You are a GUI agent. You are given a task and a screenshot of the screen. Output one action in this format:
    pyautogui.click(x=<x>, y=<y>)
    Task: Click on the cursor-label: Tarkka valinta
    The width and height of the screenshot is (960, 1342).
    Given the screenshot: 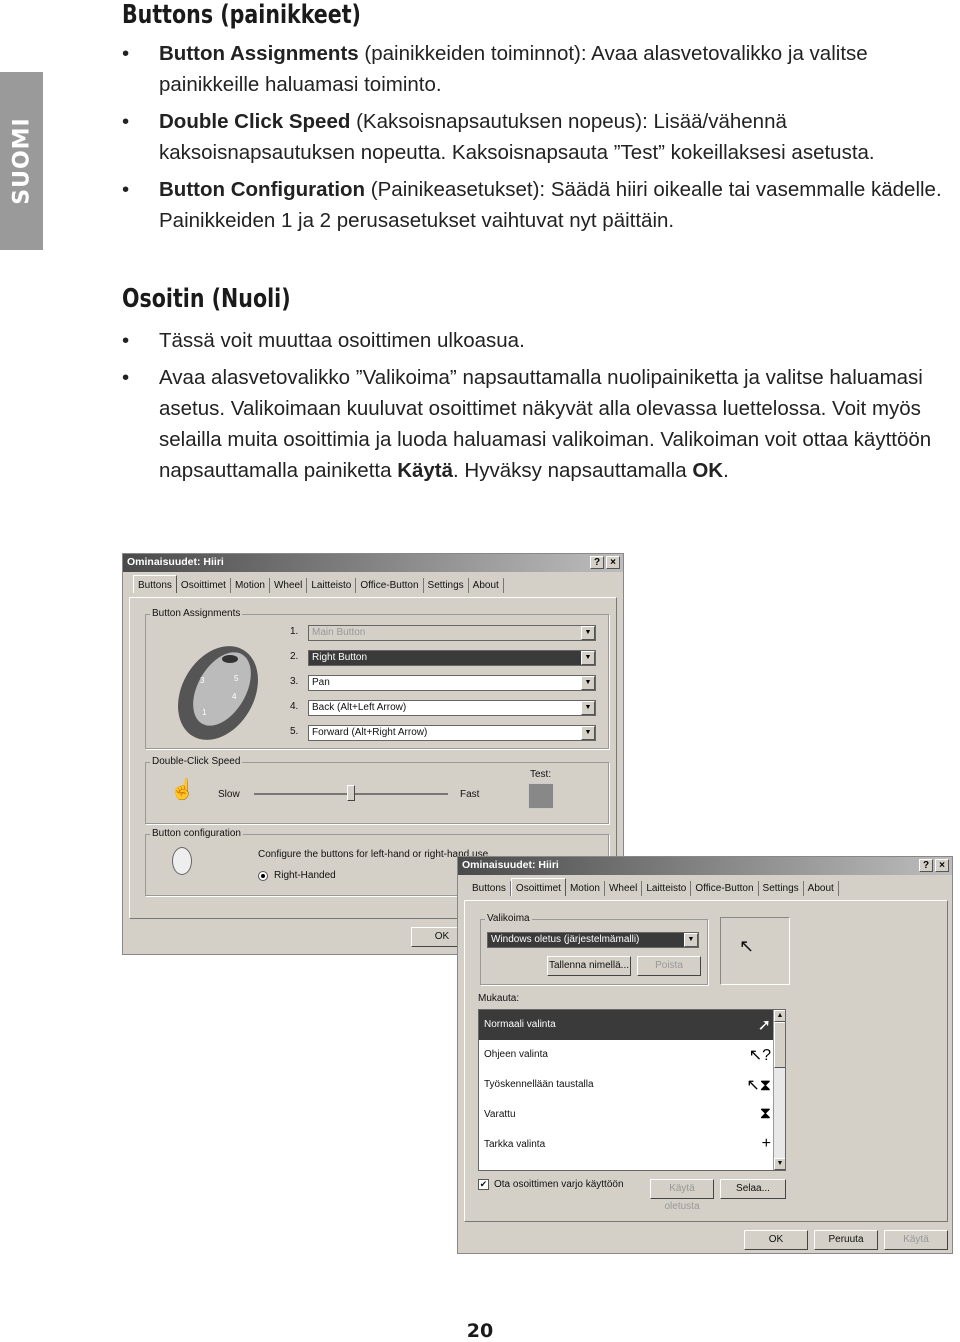 What is the action you would take?
    pyautogui.click(x=515, y=1144)
    